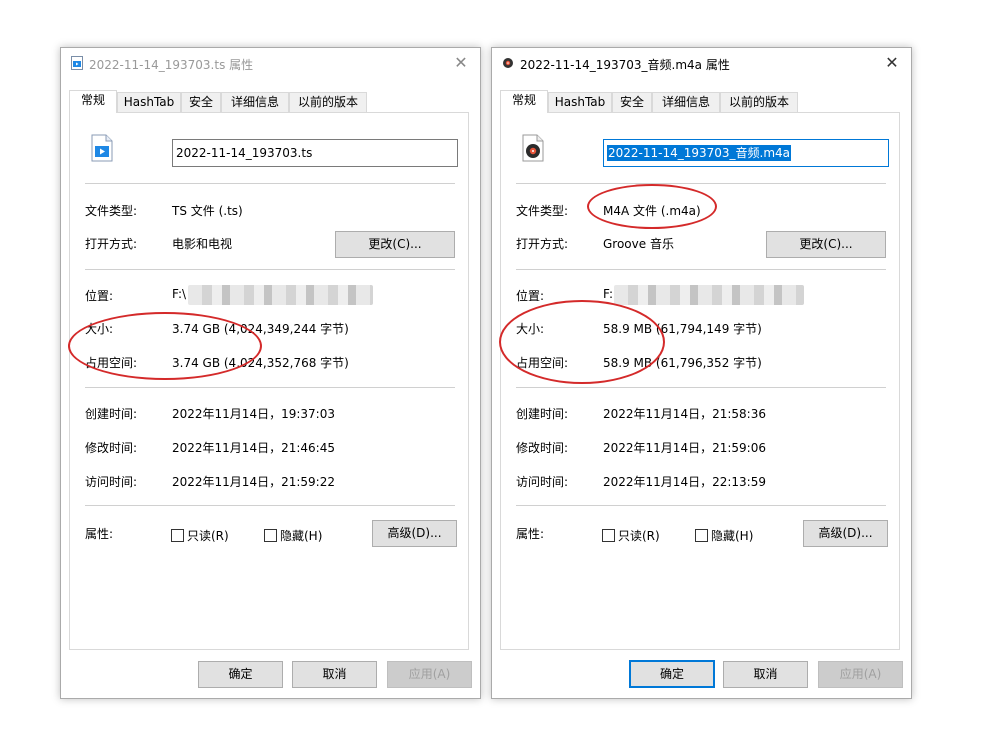 The image size is (983, 731). What do you see at coordinates (260, 329) in the screenshot?
I see `size-value: 3.74 GB (4,024,349,244 字节)` at bounding box center [260, 329].